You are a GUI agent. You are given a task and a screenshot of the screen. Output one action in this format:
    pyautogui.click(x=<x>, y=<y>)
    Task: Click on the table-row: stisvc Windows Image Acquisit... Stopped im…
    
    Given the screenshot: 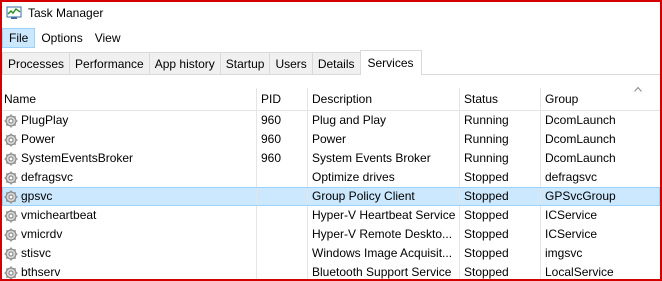 What is the action you would take?
    pyautogui.click(x=331, y=253)
    